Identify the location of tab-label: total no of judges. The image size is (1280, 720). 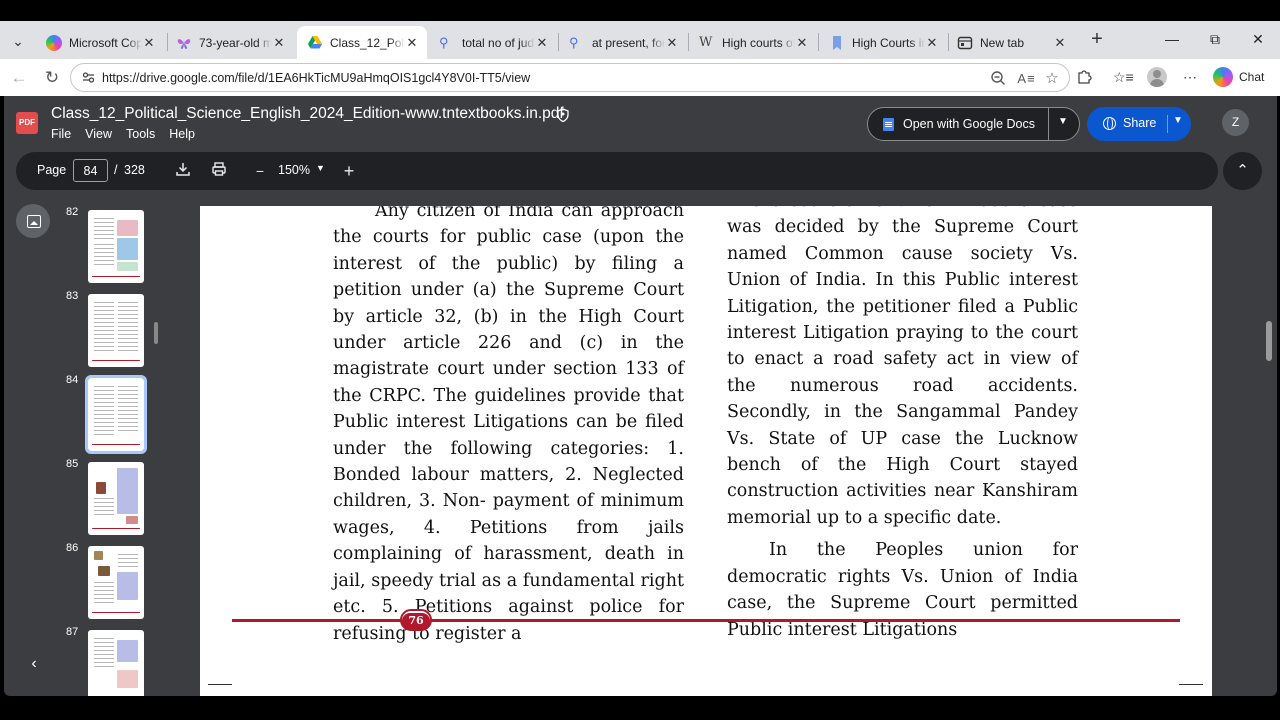
(498, 42).